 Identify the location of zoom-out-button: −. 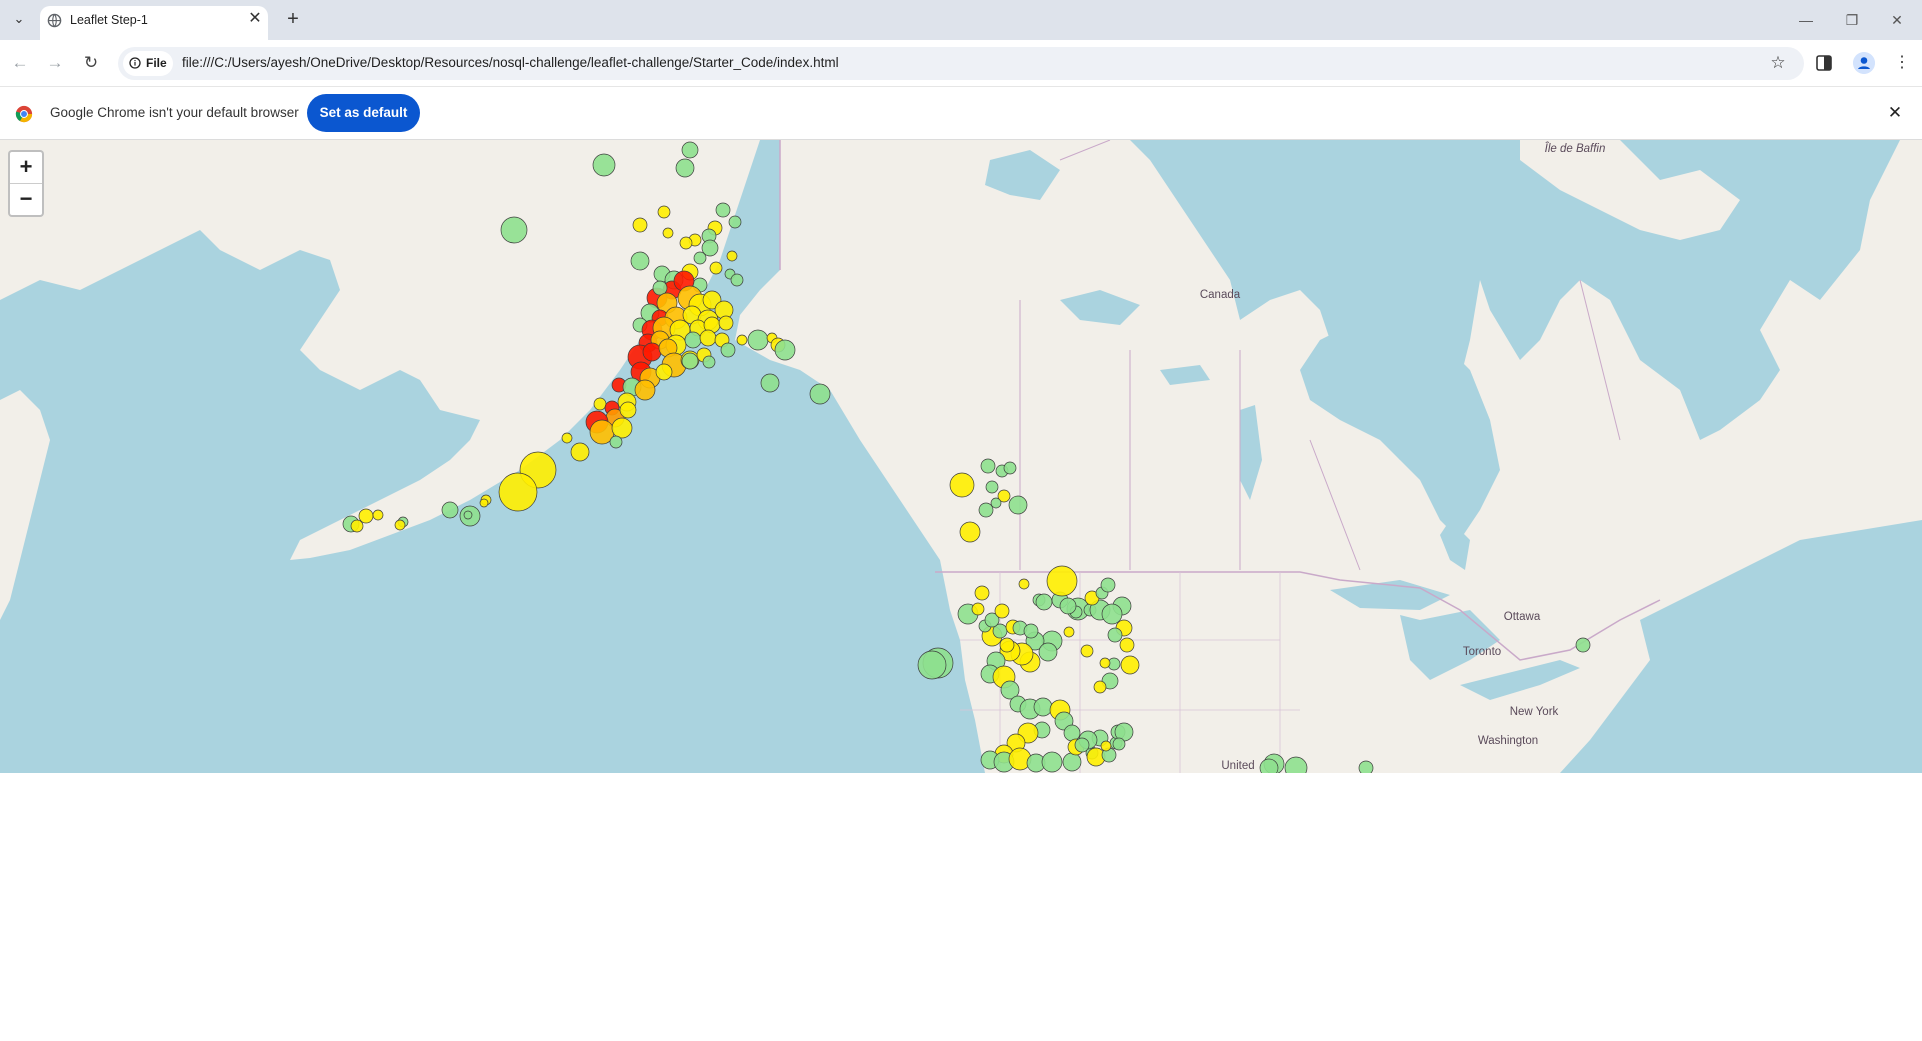
(26, 199).